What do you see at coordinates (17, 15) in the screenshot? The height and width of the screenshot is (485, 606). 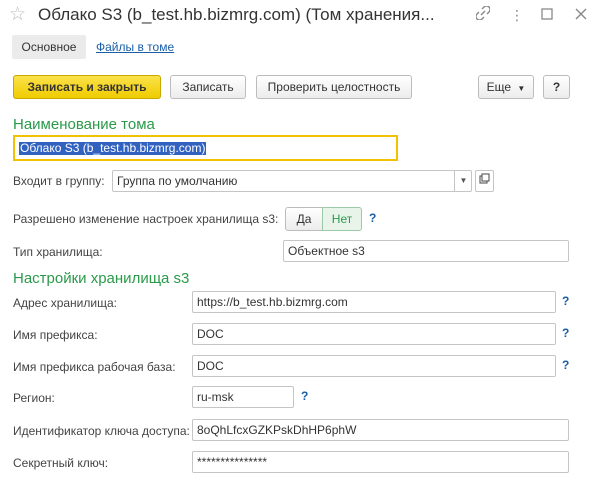 I see `star-icon: ☆` at bounding box center [17, 15].